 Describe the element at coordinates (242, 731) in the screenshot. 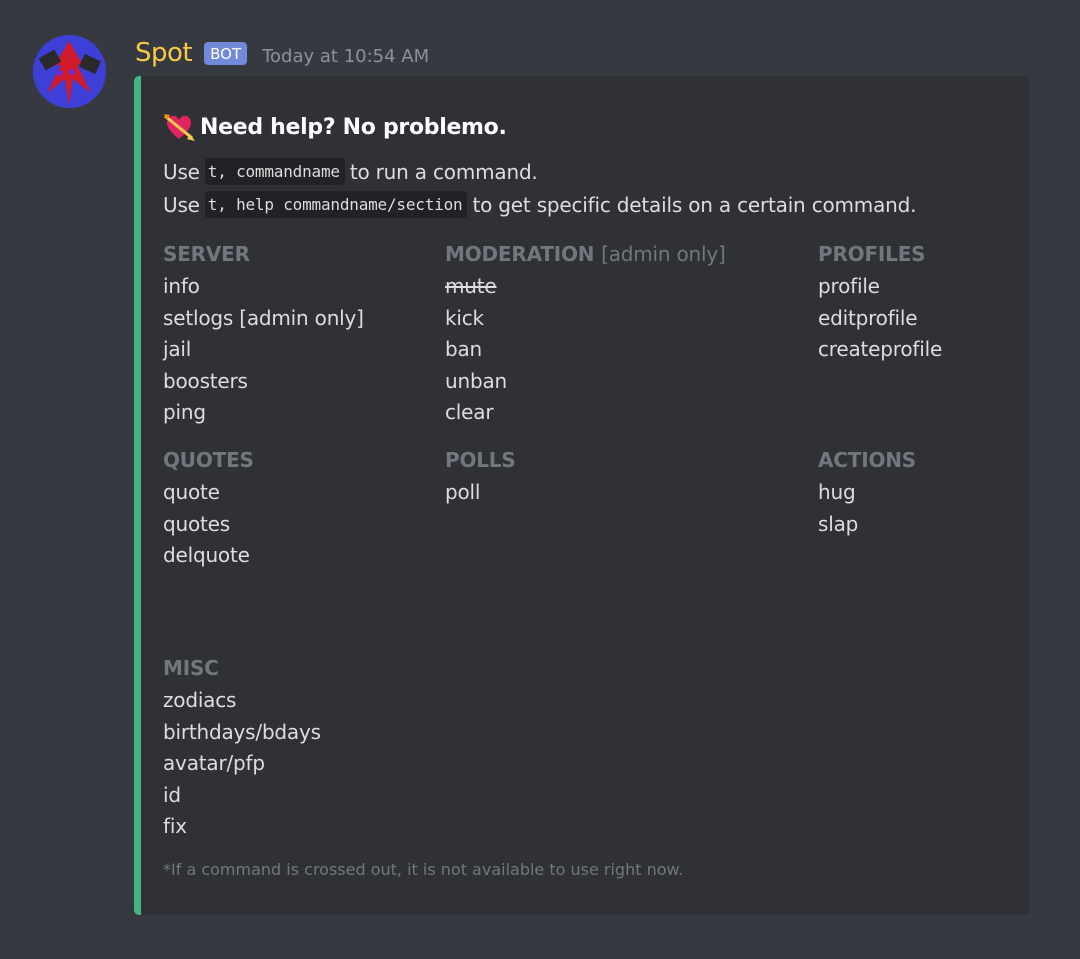

I see `command-item: birthdays/bdays` at that location.